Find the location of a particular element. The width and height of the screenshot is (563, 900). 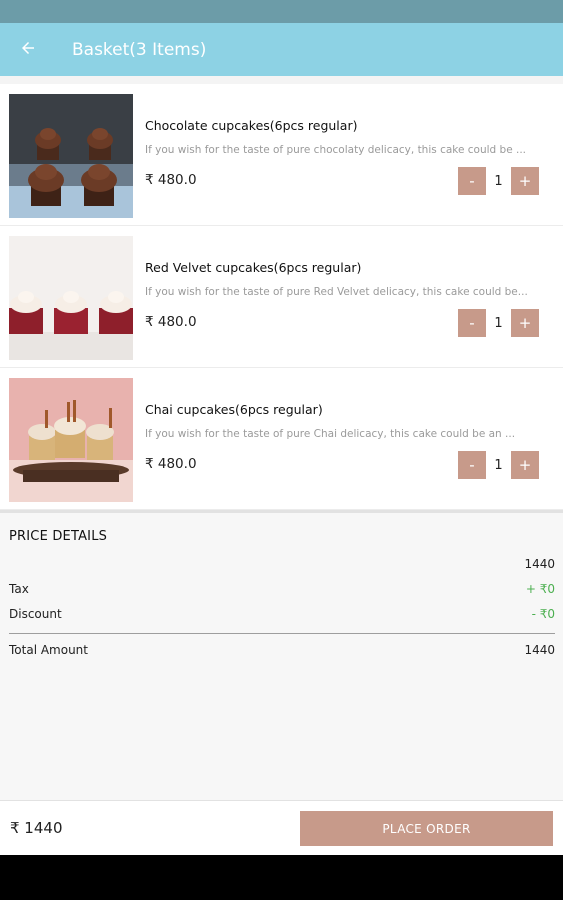

checkout-bar: ₹ 1440 PLACE ORDER is located at coordinates (281, 827).